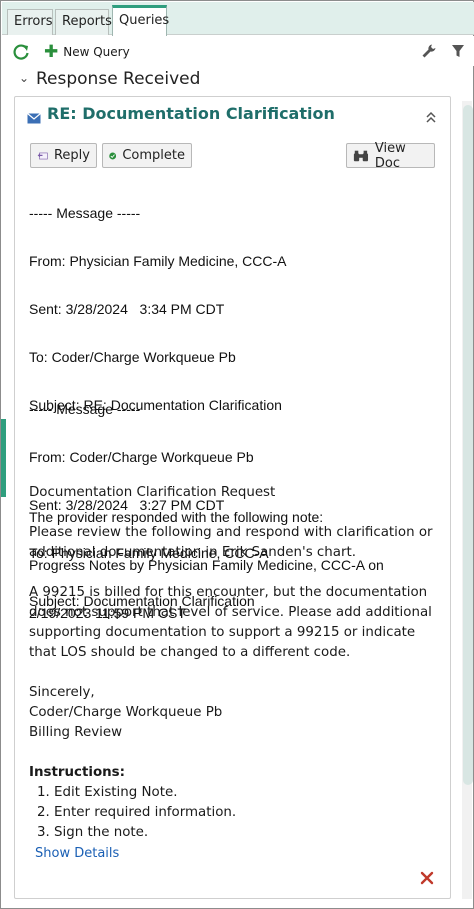 The height and width of the screenshot is (909, 474). I want to click on message-to: To: Coder/Charge Workqueue Pb, so click(132, 357).